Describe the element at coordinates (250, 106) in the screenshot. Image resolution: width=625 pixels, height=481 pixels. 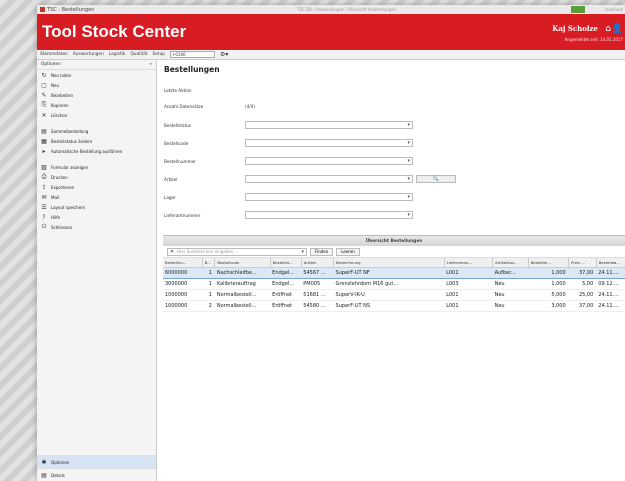
I see `record-count: (4/4)` at that location.